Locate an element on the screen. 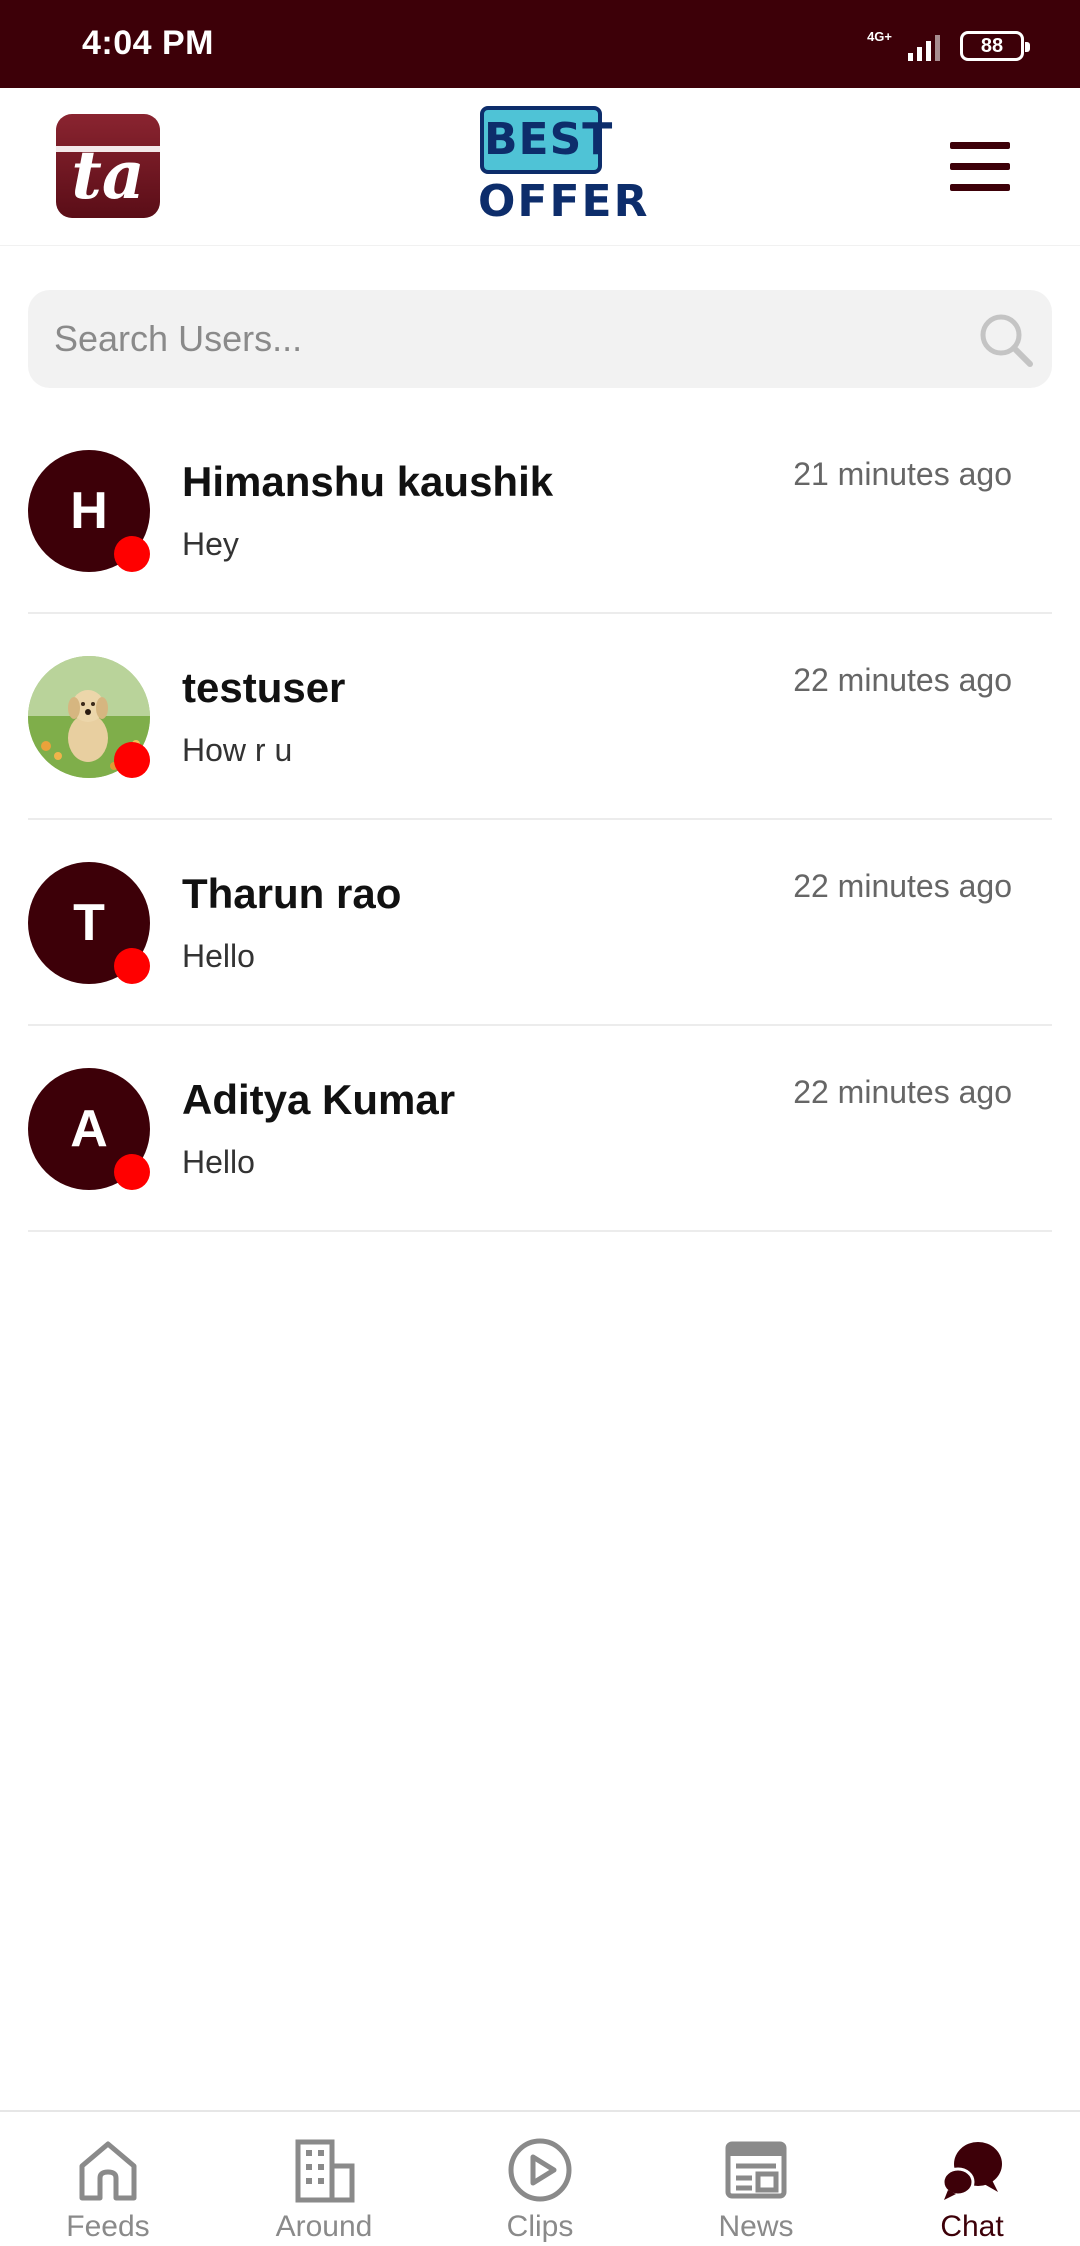  nav-item-news: News is located at coordinates (756, 2179).